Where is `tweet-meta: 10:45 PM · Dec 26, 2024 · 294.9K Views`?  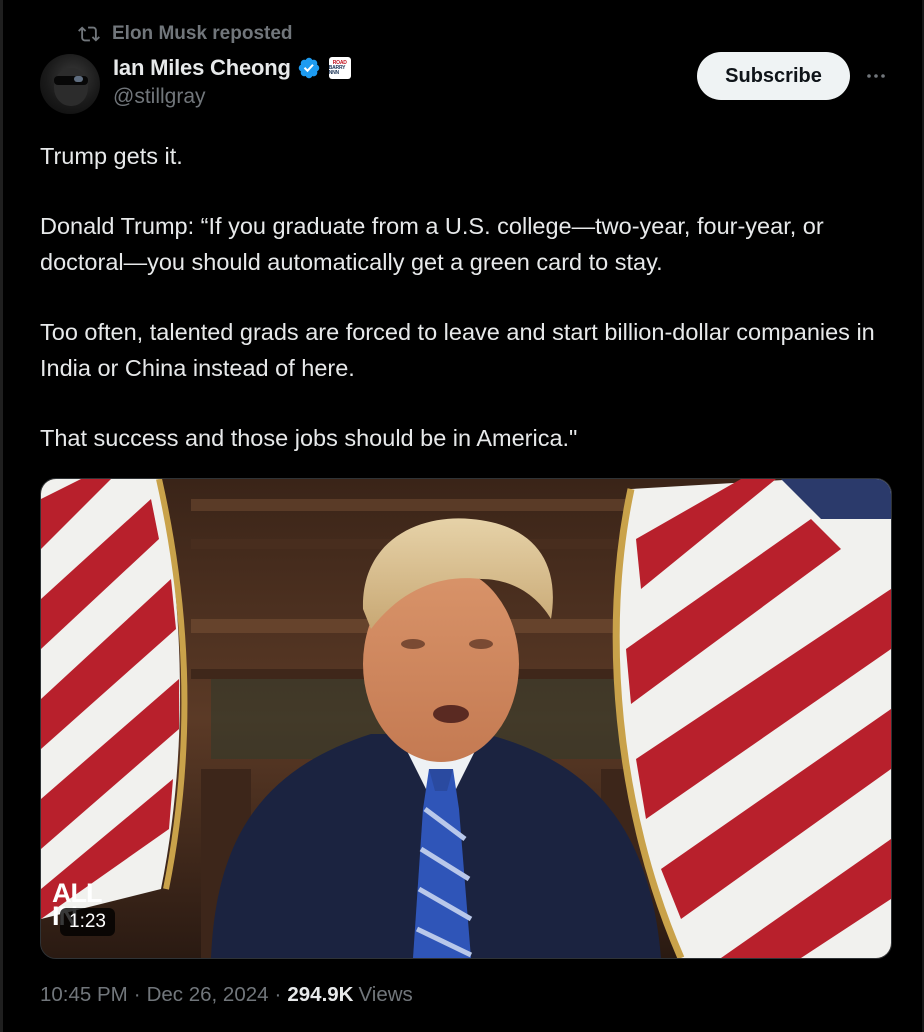 tweet-meta: 10:45 PM · Dec 26, 2024 · 294.9K Views is located at coordinates (226, 995).